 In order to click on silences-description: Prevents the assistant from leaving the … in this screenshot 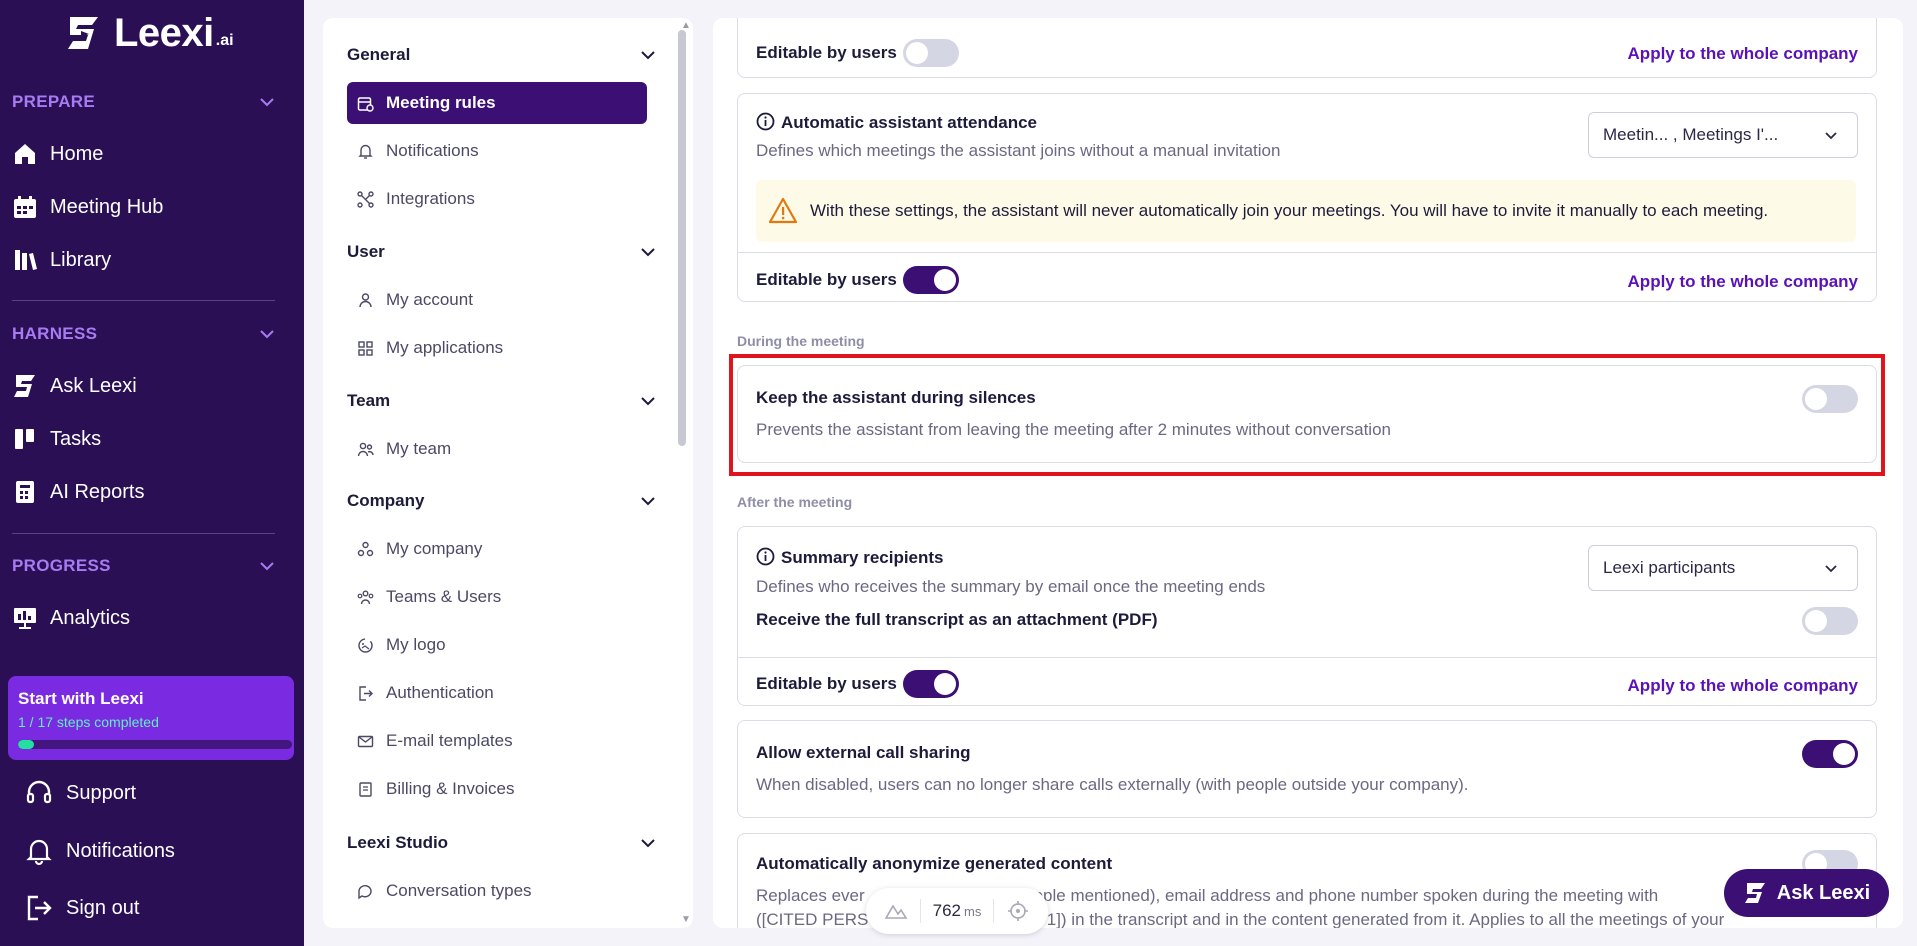, I will do `click(1073, 429)`.